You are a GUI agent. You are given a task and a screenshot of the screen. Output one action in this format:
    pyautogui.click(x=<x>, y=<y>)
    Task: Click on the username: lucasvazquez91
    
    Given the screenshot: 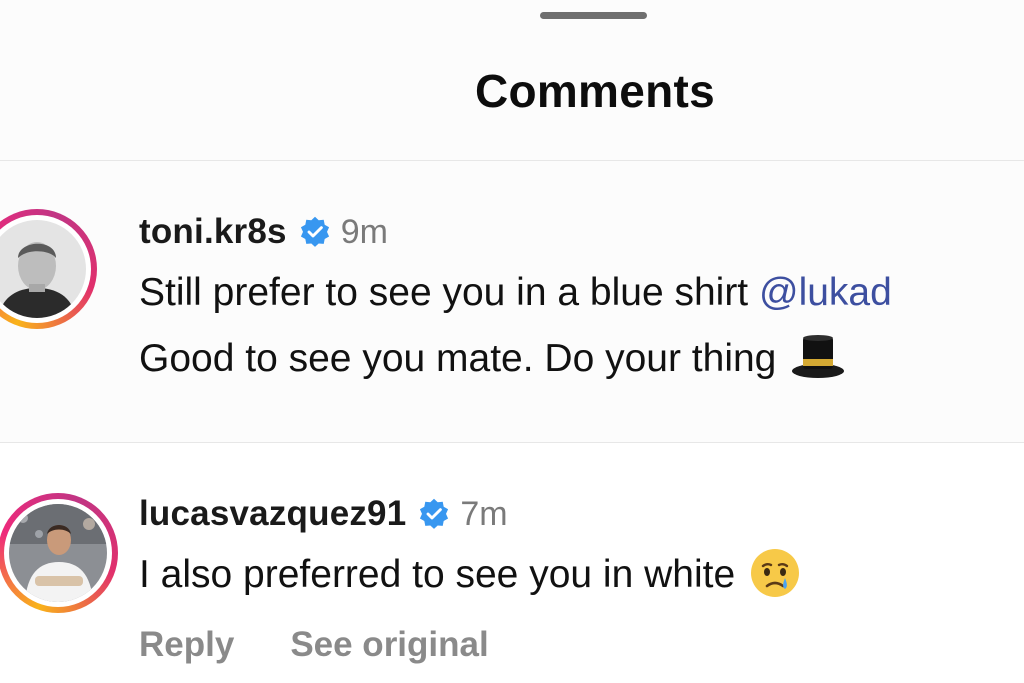 What is the action you would take?
    pyautogui.click(x=272, y=514)
    